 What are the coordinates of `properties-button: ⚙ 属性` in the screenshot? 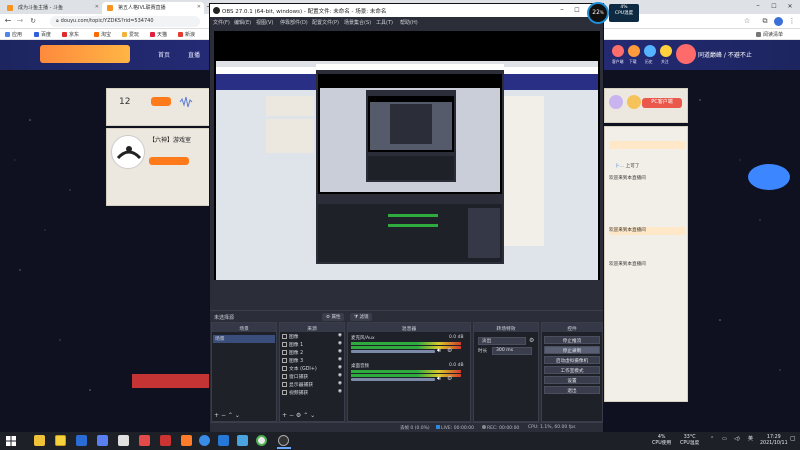 It's located at (333, 317).